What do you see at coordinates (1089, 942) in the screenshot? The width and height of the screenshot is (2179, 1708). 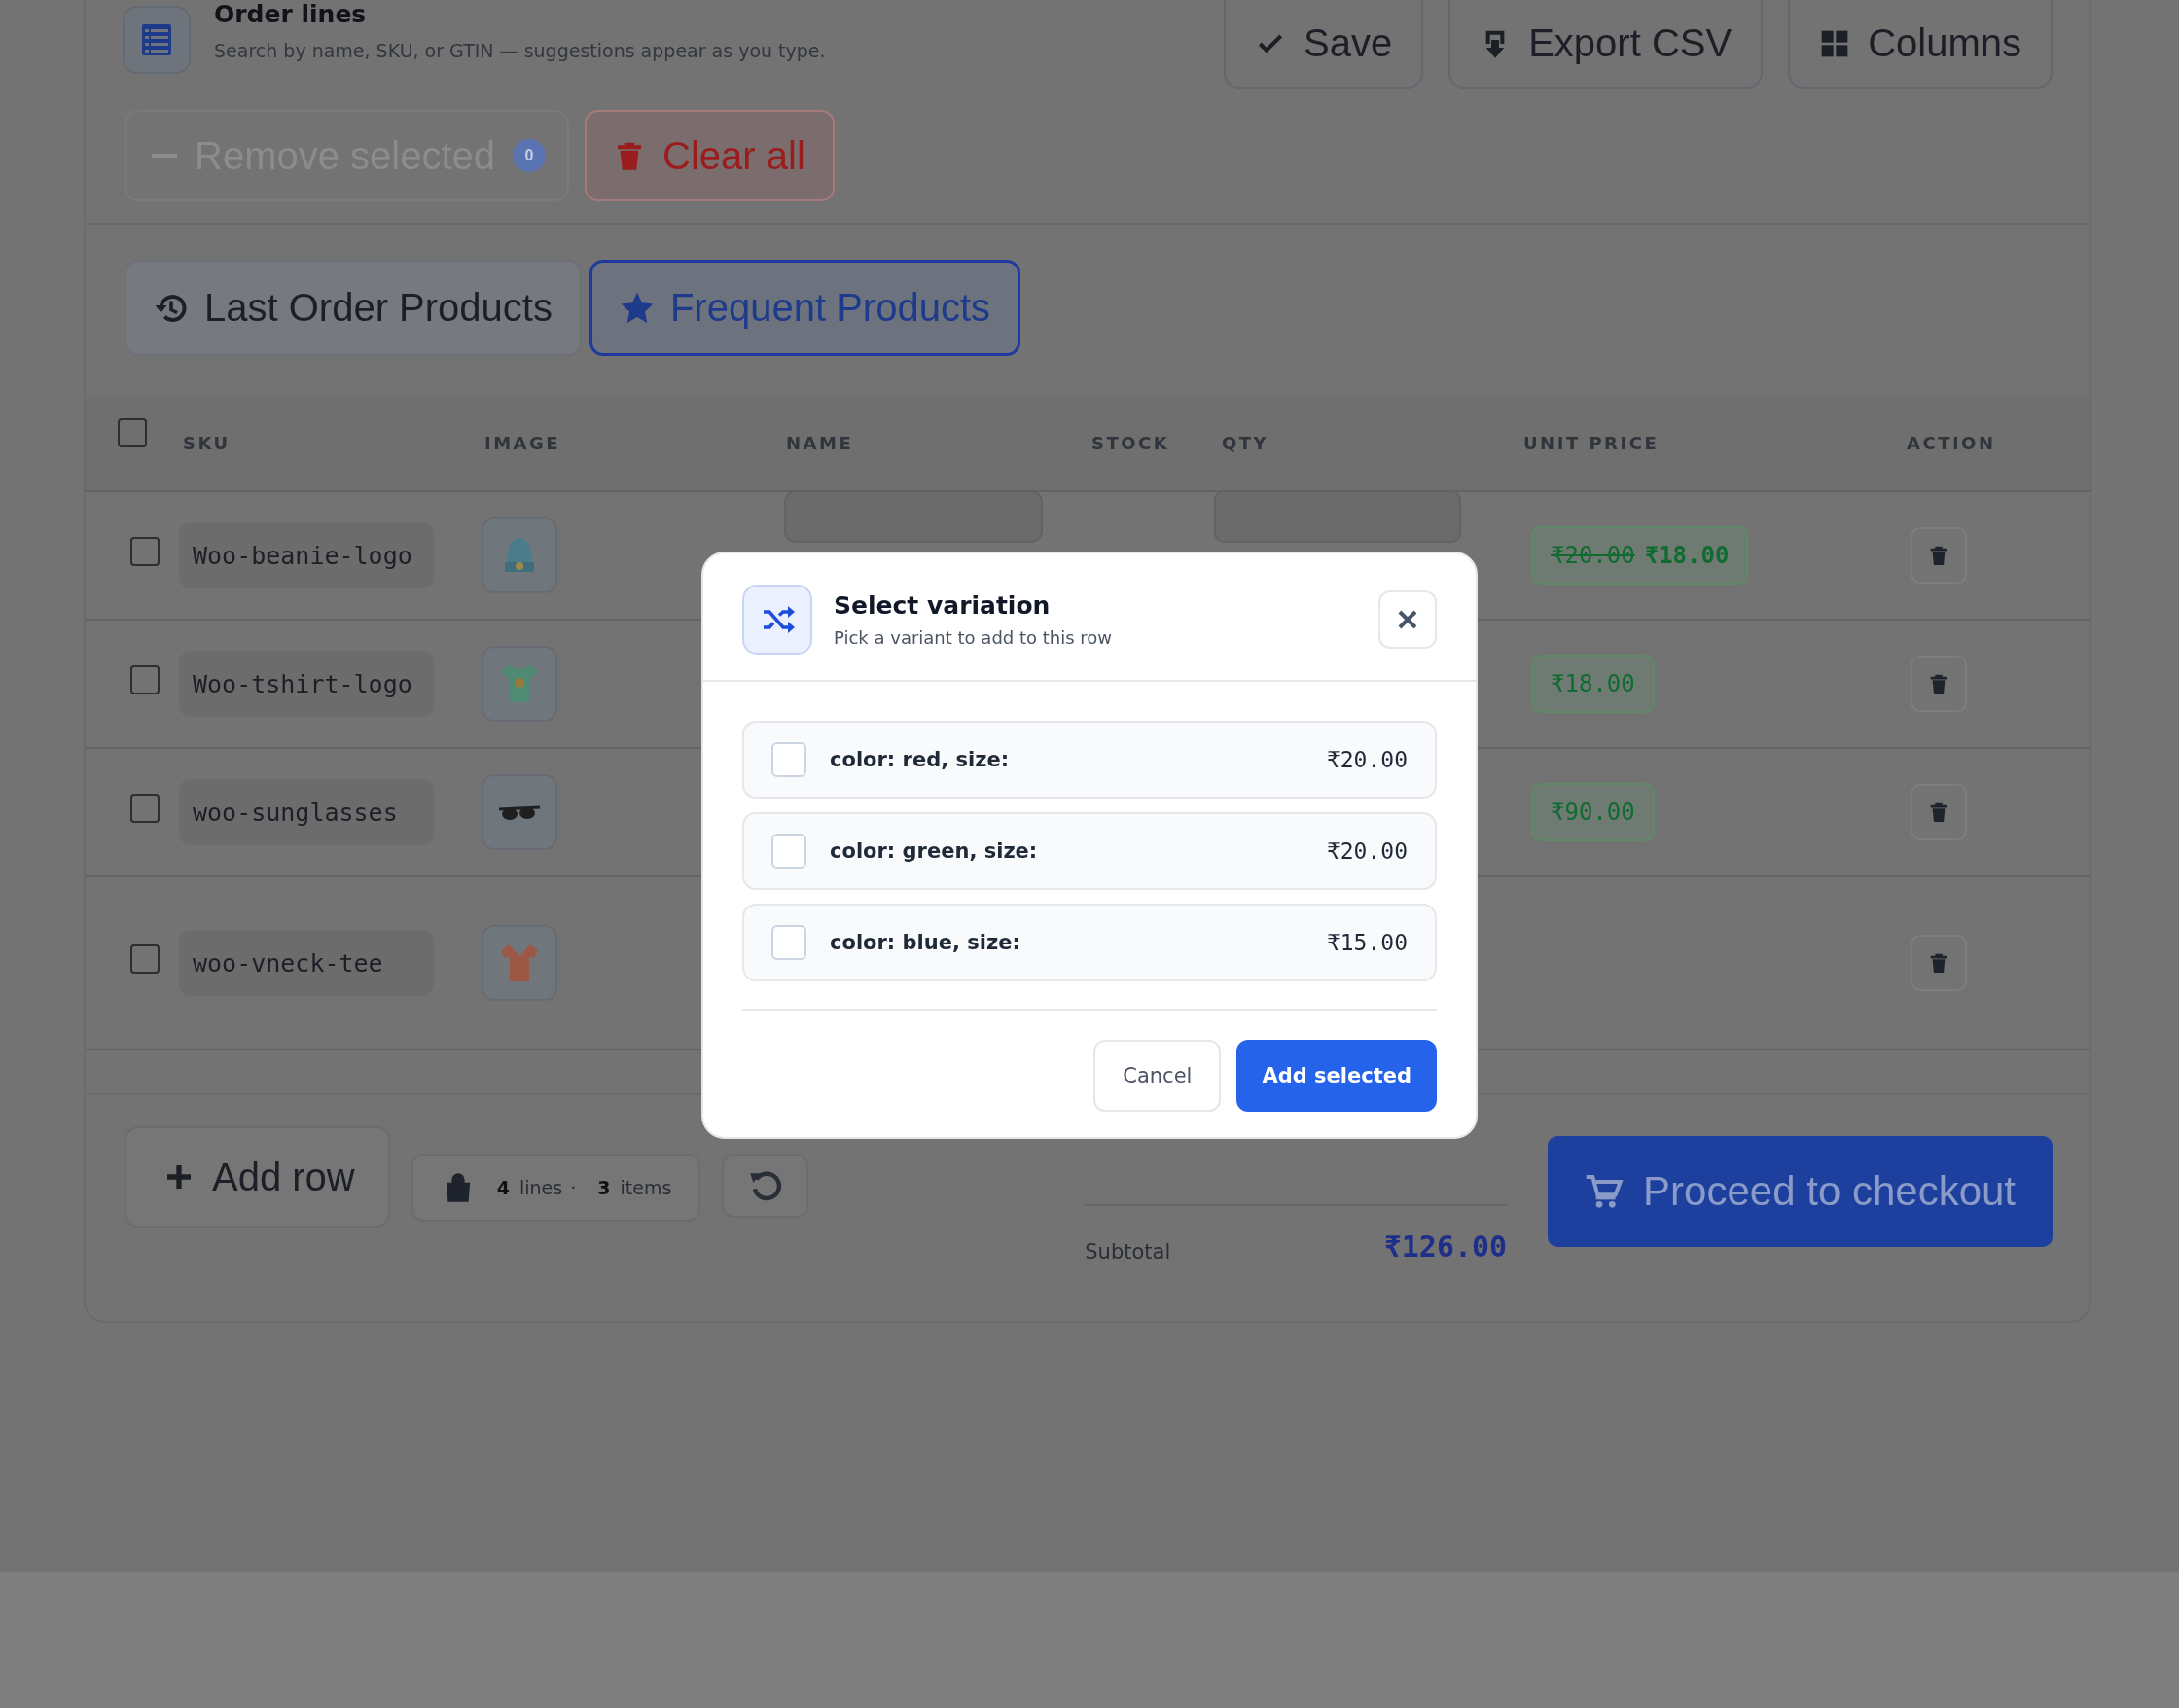 I see `variation-option: color: blue, size: ₹15.00` at bounding box center [1089, 942].